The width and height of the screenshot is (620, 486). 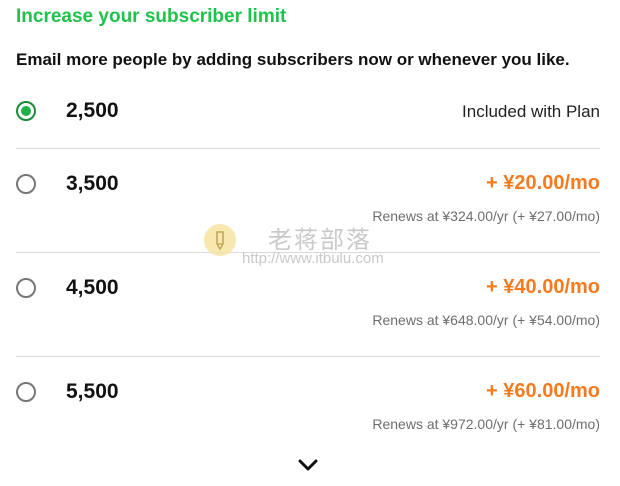 I want to click on watermark-url: http://www.itbulu.com, so click(x=313, y=258).